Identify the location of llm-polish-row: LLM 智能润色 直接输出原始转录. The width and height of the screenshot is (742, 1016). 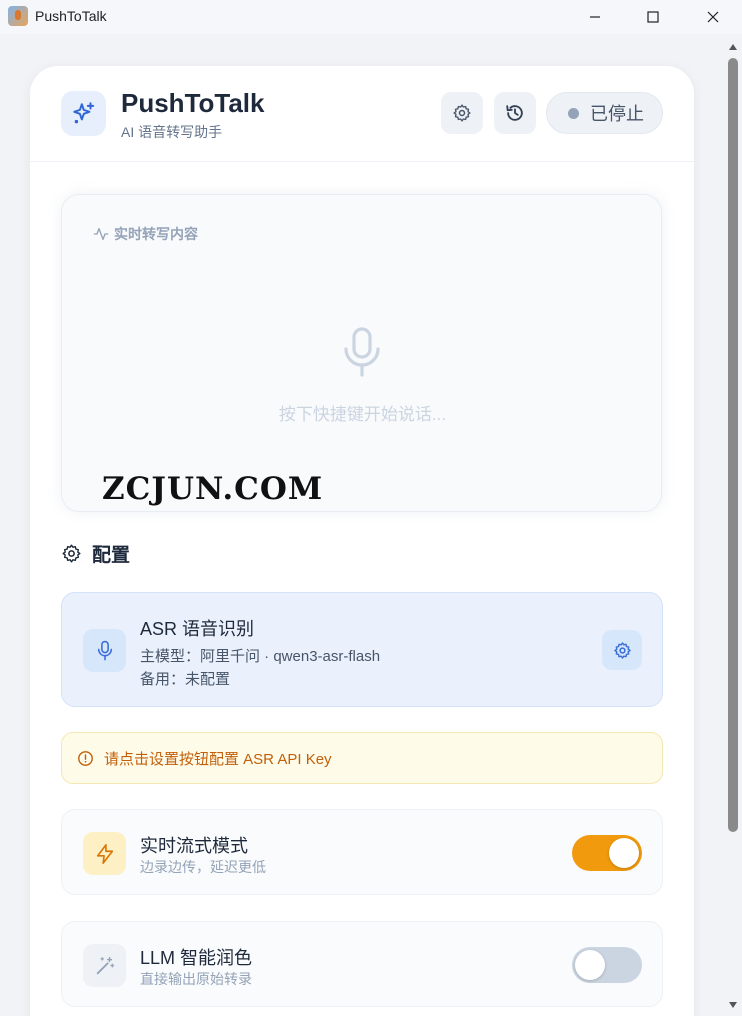
(362, 964).